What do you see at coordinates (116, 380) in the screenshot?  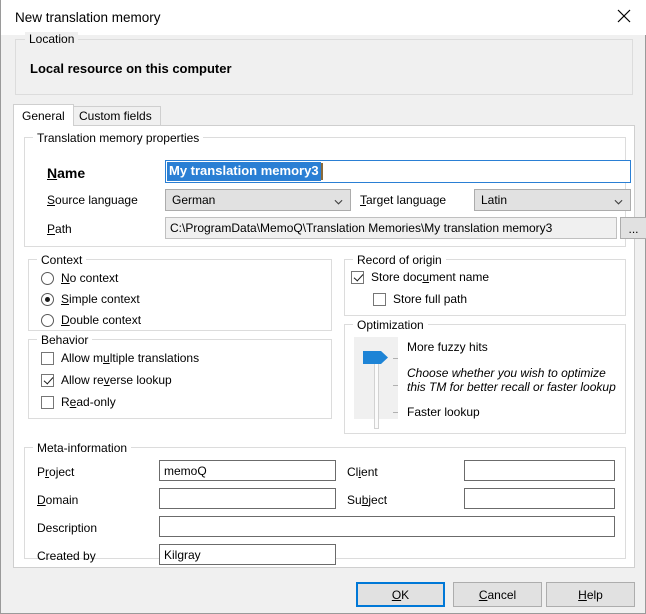 I see `checkbox-allow-reverse-lookup-label: Allow reverse lookup` at bounding box center [116, 380].